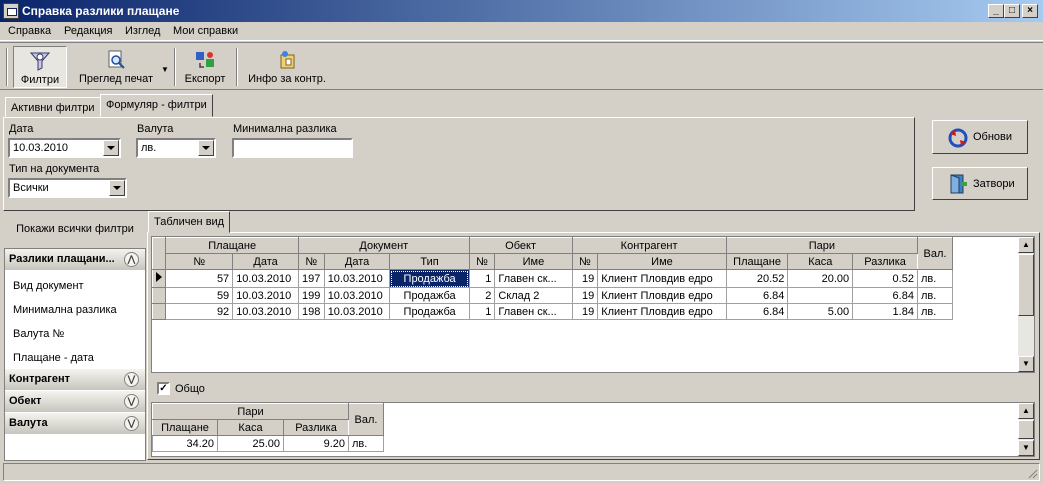  I want to click on cell-money-cash: 20.00, so click(820, 278).